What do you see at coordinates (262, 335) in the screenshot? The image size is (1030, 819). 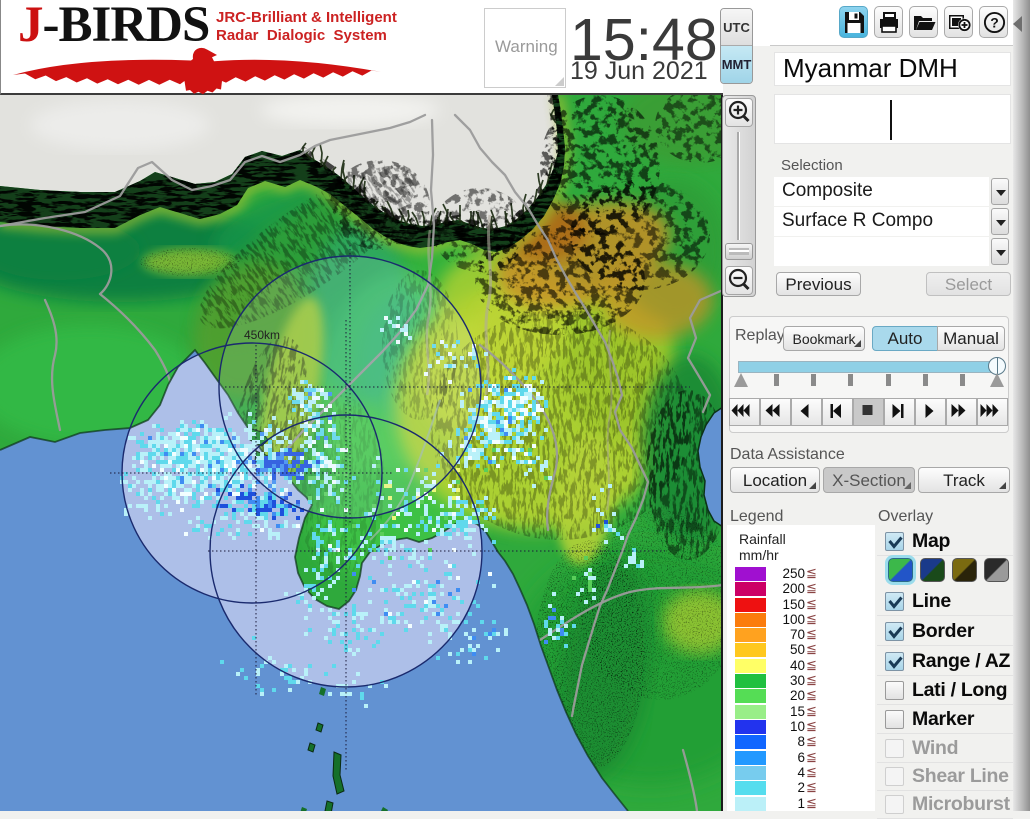 I see `svg-text: 450km` at bounding box center [262, 335].